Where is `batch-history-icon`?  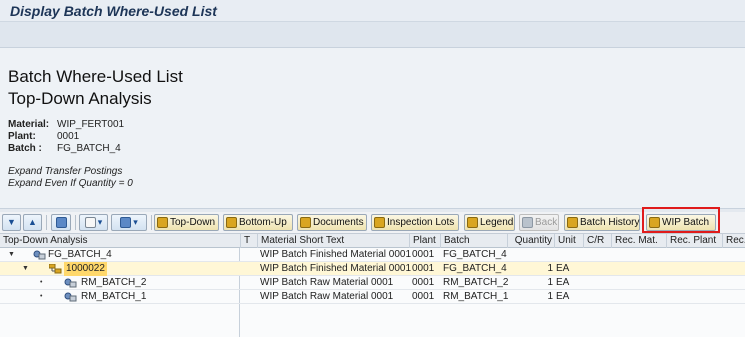
batch-history-icon is located at coordinates (572, 222).